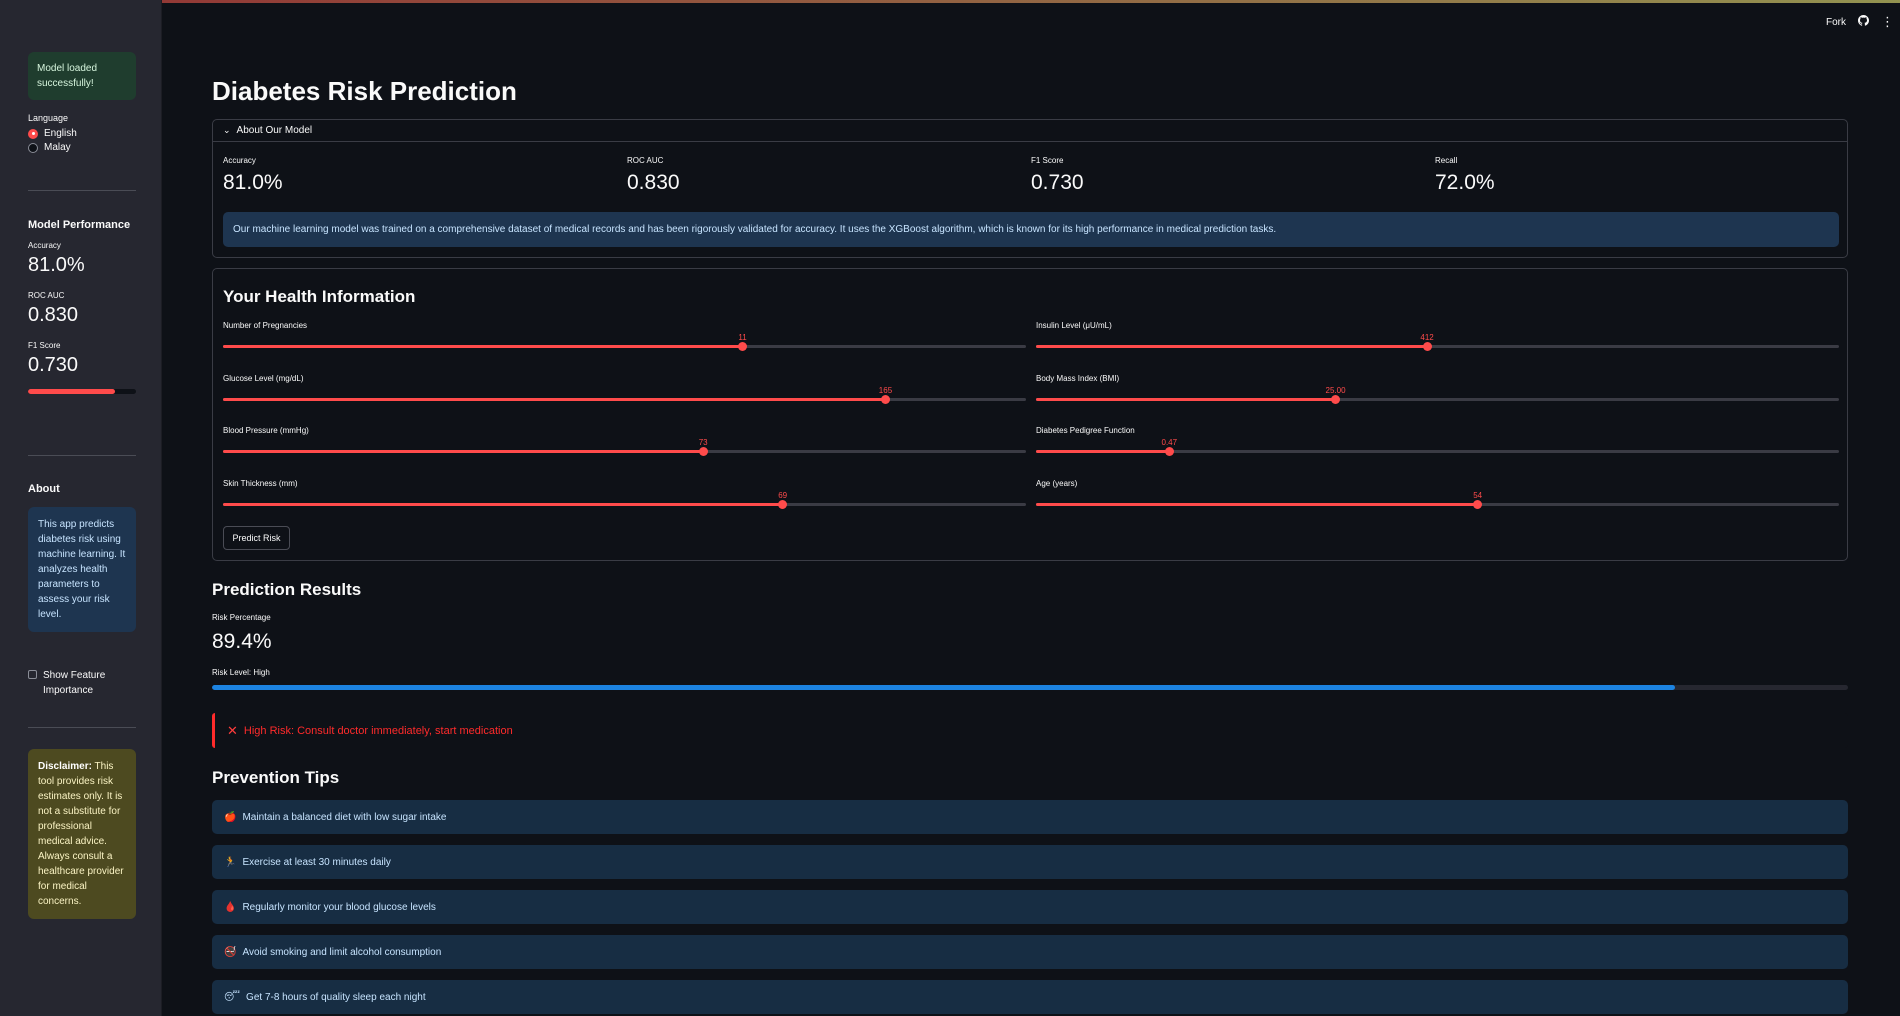  What do you see at coordinates (266, 430) in the screenshot?
I see `slider-label: Blood Pressure (mmHg)` at bounding box center [266, 430].